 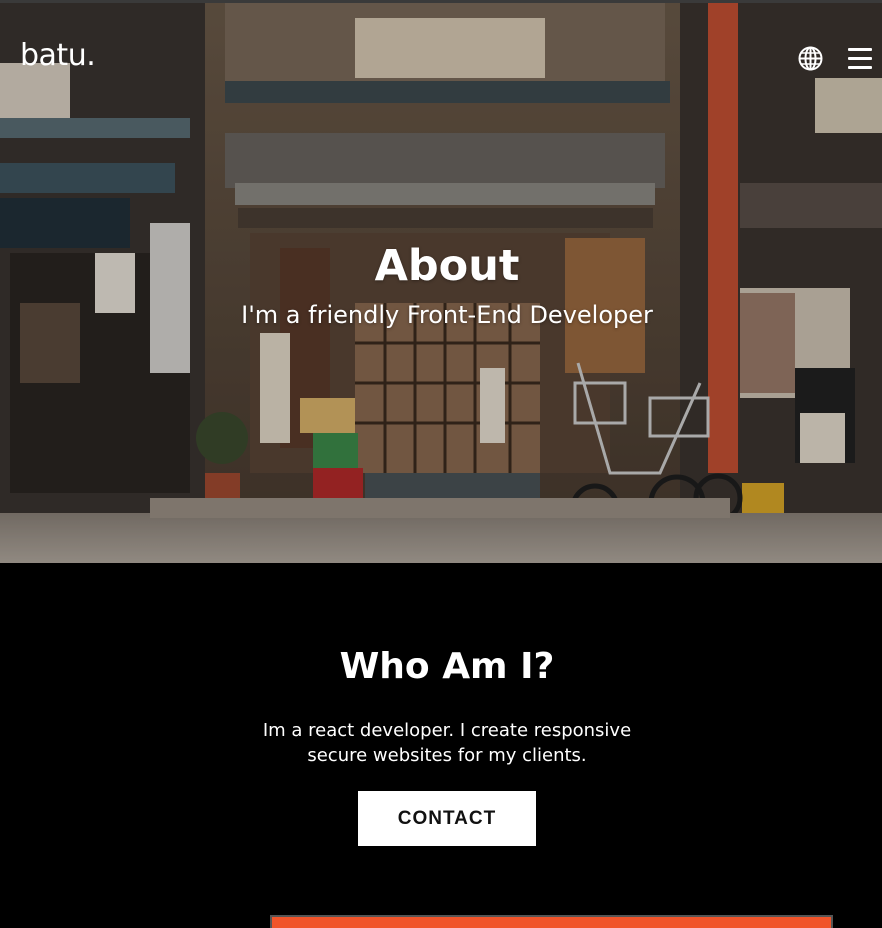 I want to click on hamburger-menu-icon, so click(x=860, y=59).